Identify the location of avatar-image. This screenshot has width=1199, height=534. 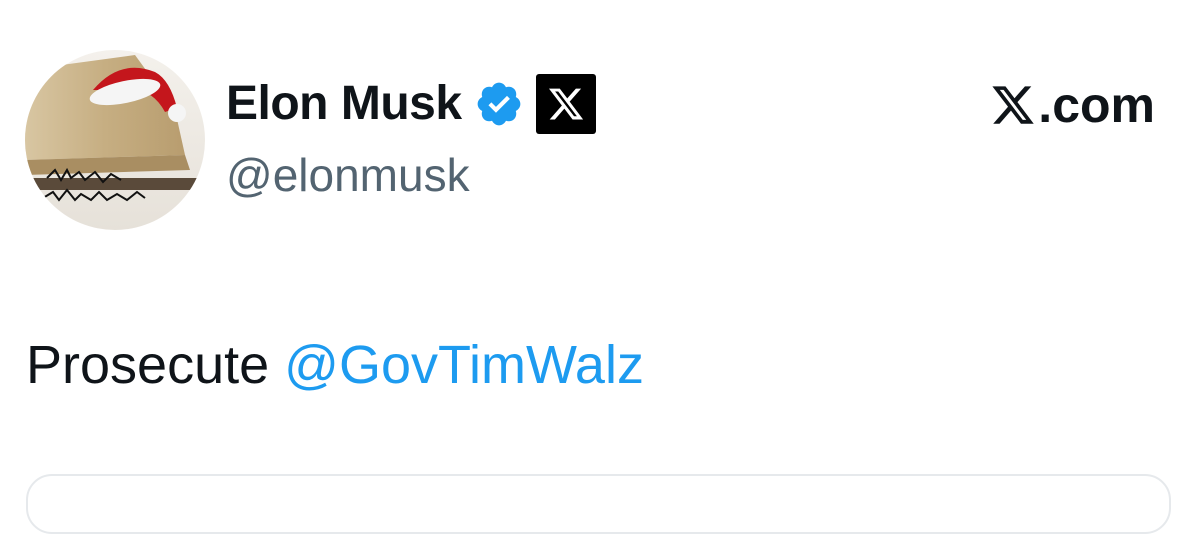
(115, 140).